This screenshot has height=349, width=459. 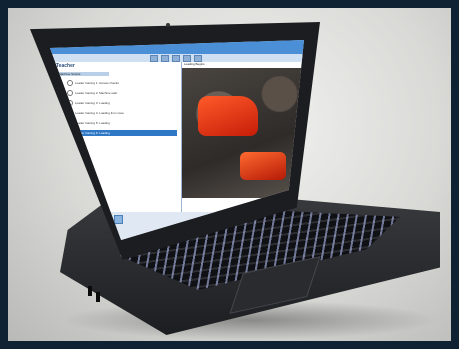 I want to click on mine-scene, so click(x=243, y=133).